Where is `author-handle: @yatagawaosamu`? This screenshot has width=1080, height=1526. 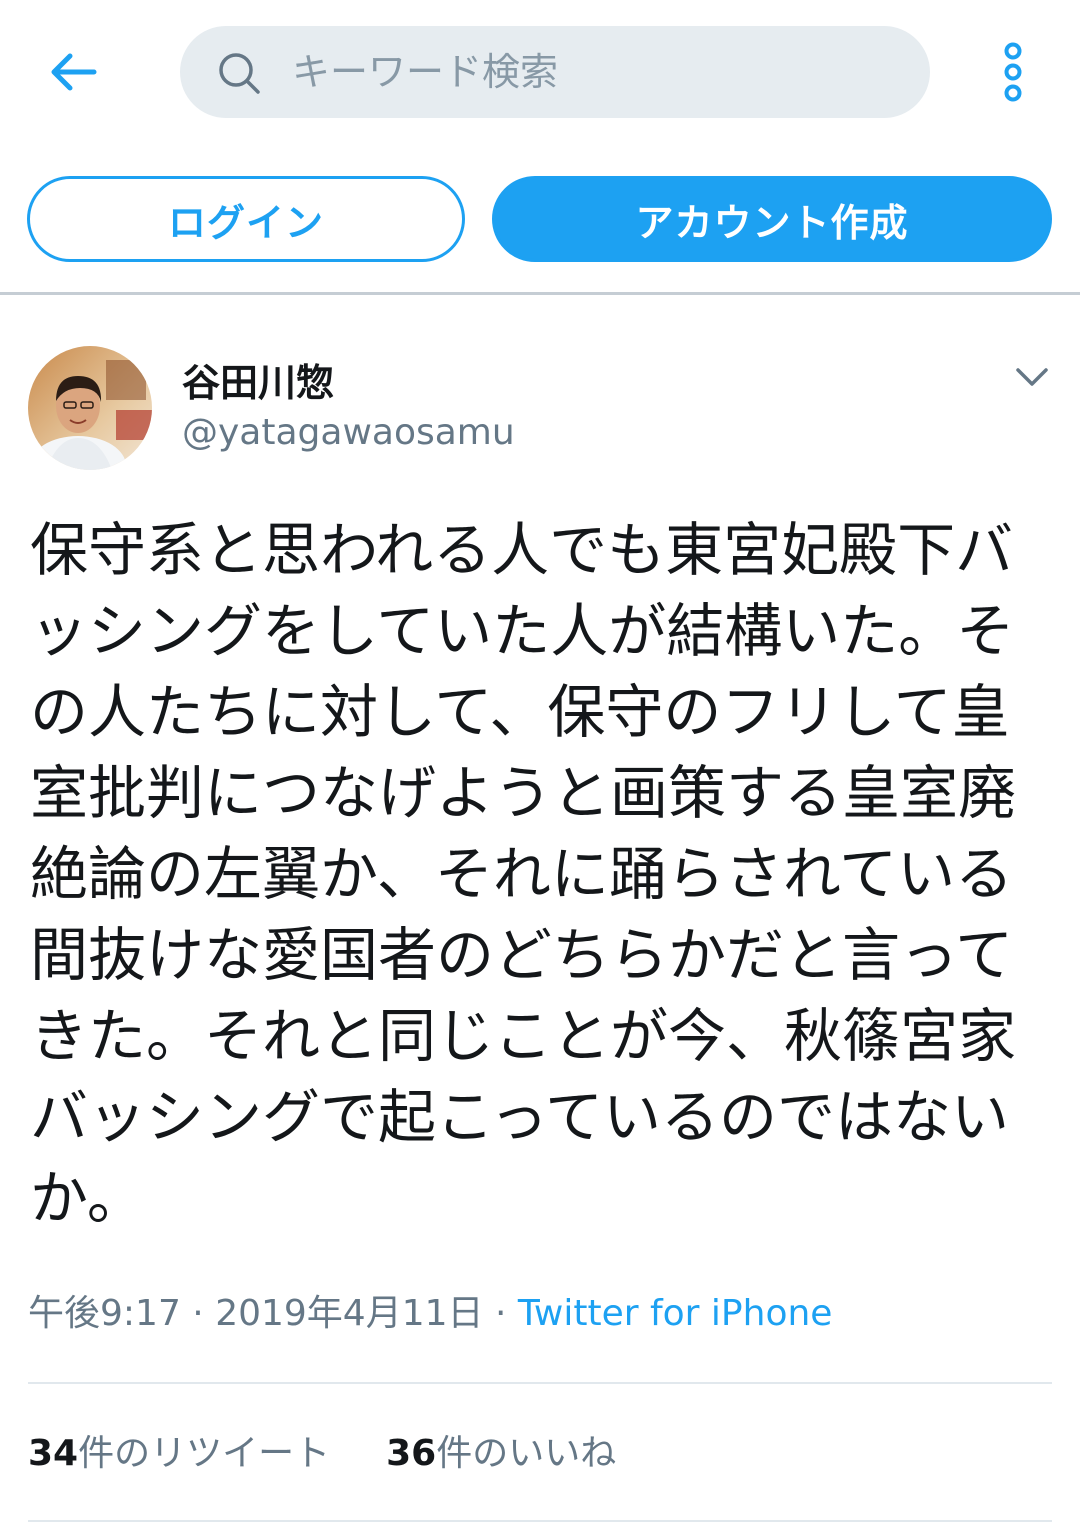 author-handle: @yatagawaosamu is located at coordinates (348, 432).